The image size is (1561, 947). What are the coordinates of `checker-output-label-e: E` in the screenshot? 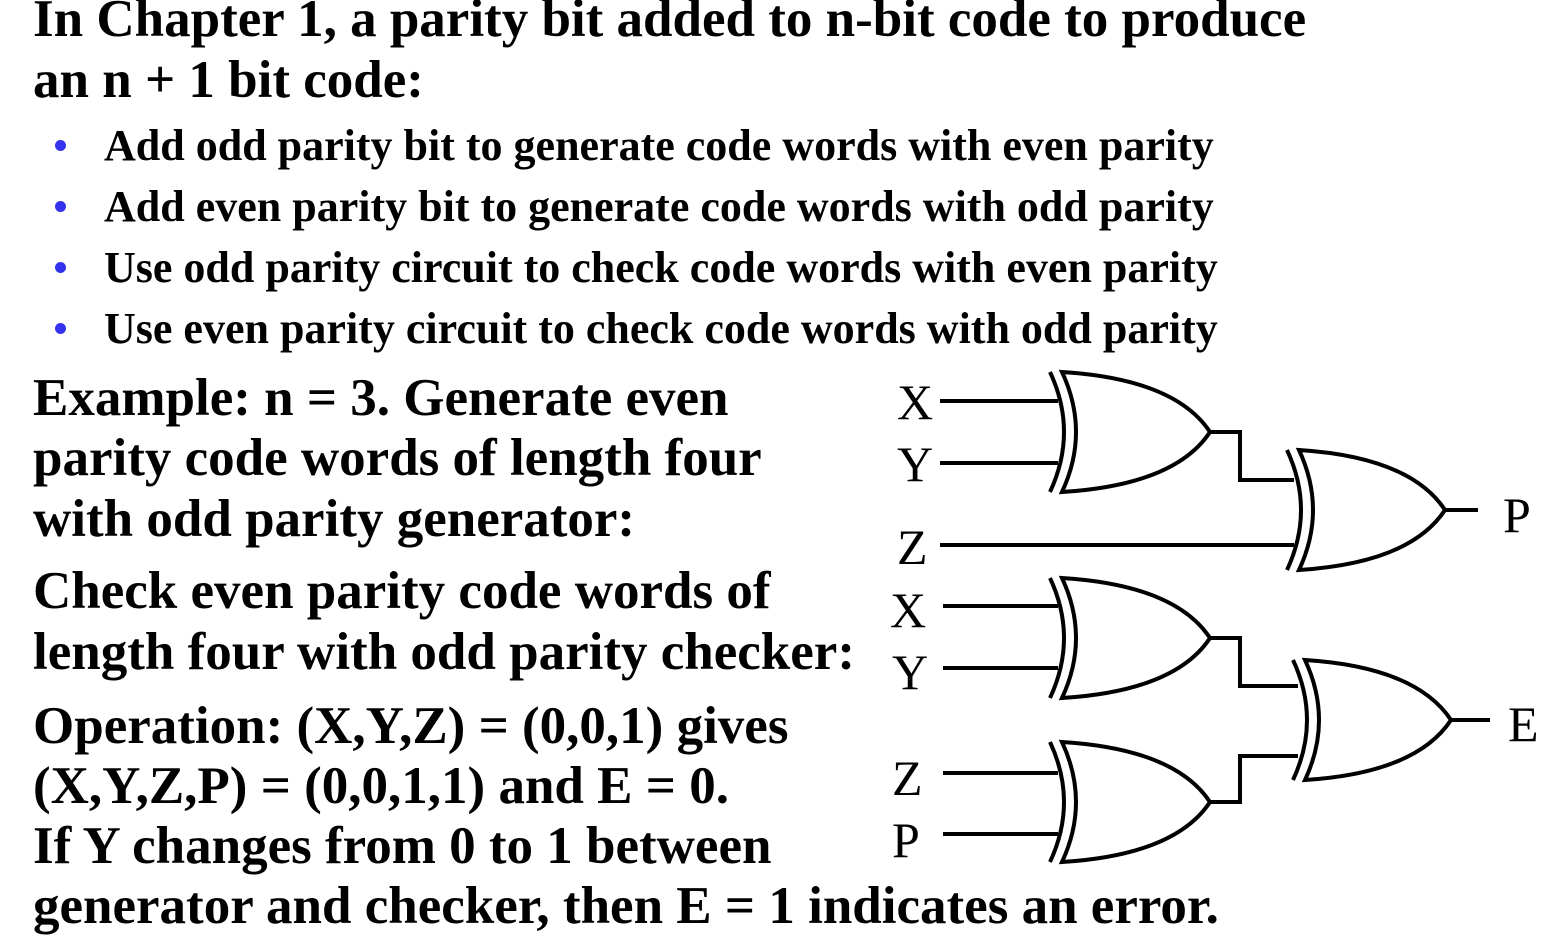 It's located at (1523, 724).